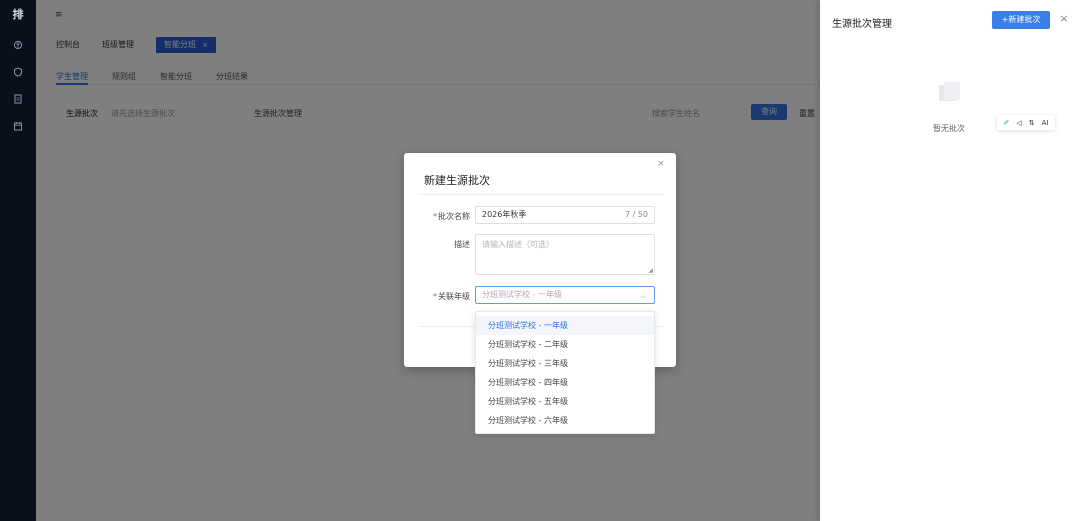 This screenshot has height=521, width=1080. I want to click on description-placeholder: 请输入描述（可选）, so click(518, 244).